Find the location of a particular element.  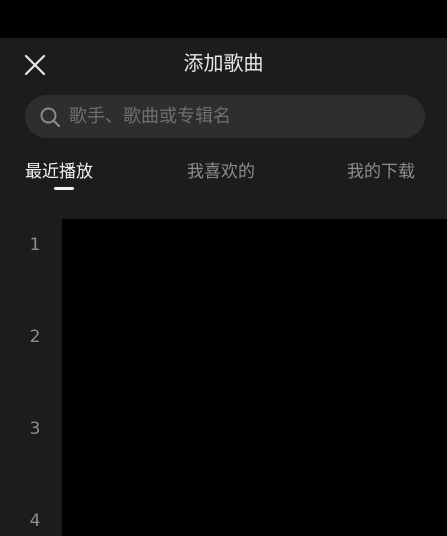

row-number: 4 is located at coordinates (35, 521).